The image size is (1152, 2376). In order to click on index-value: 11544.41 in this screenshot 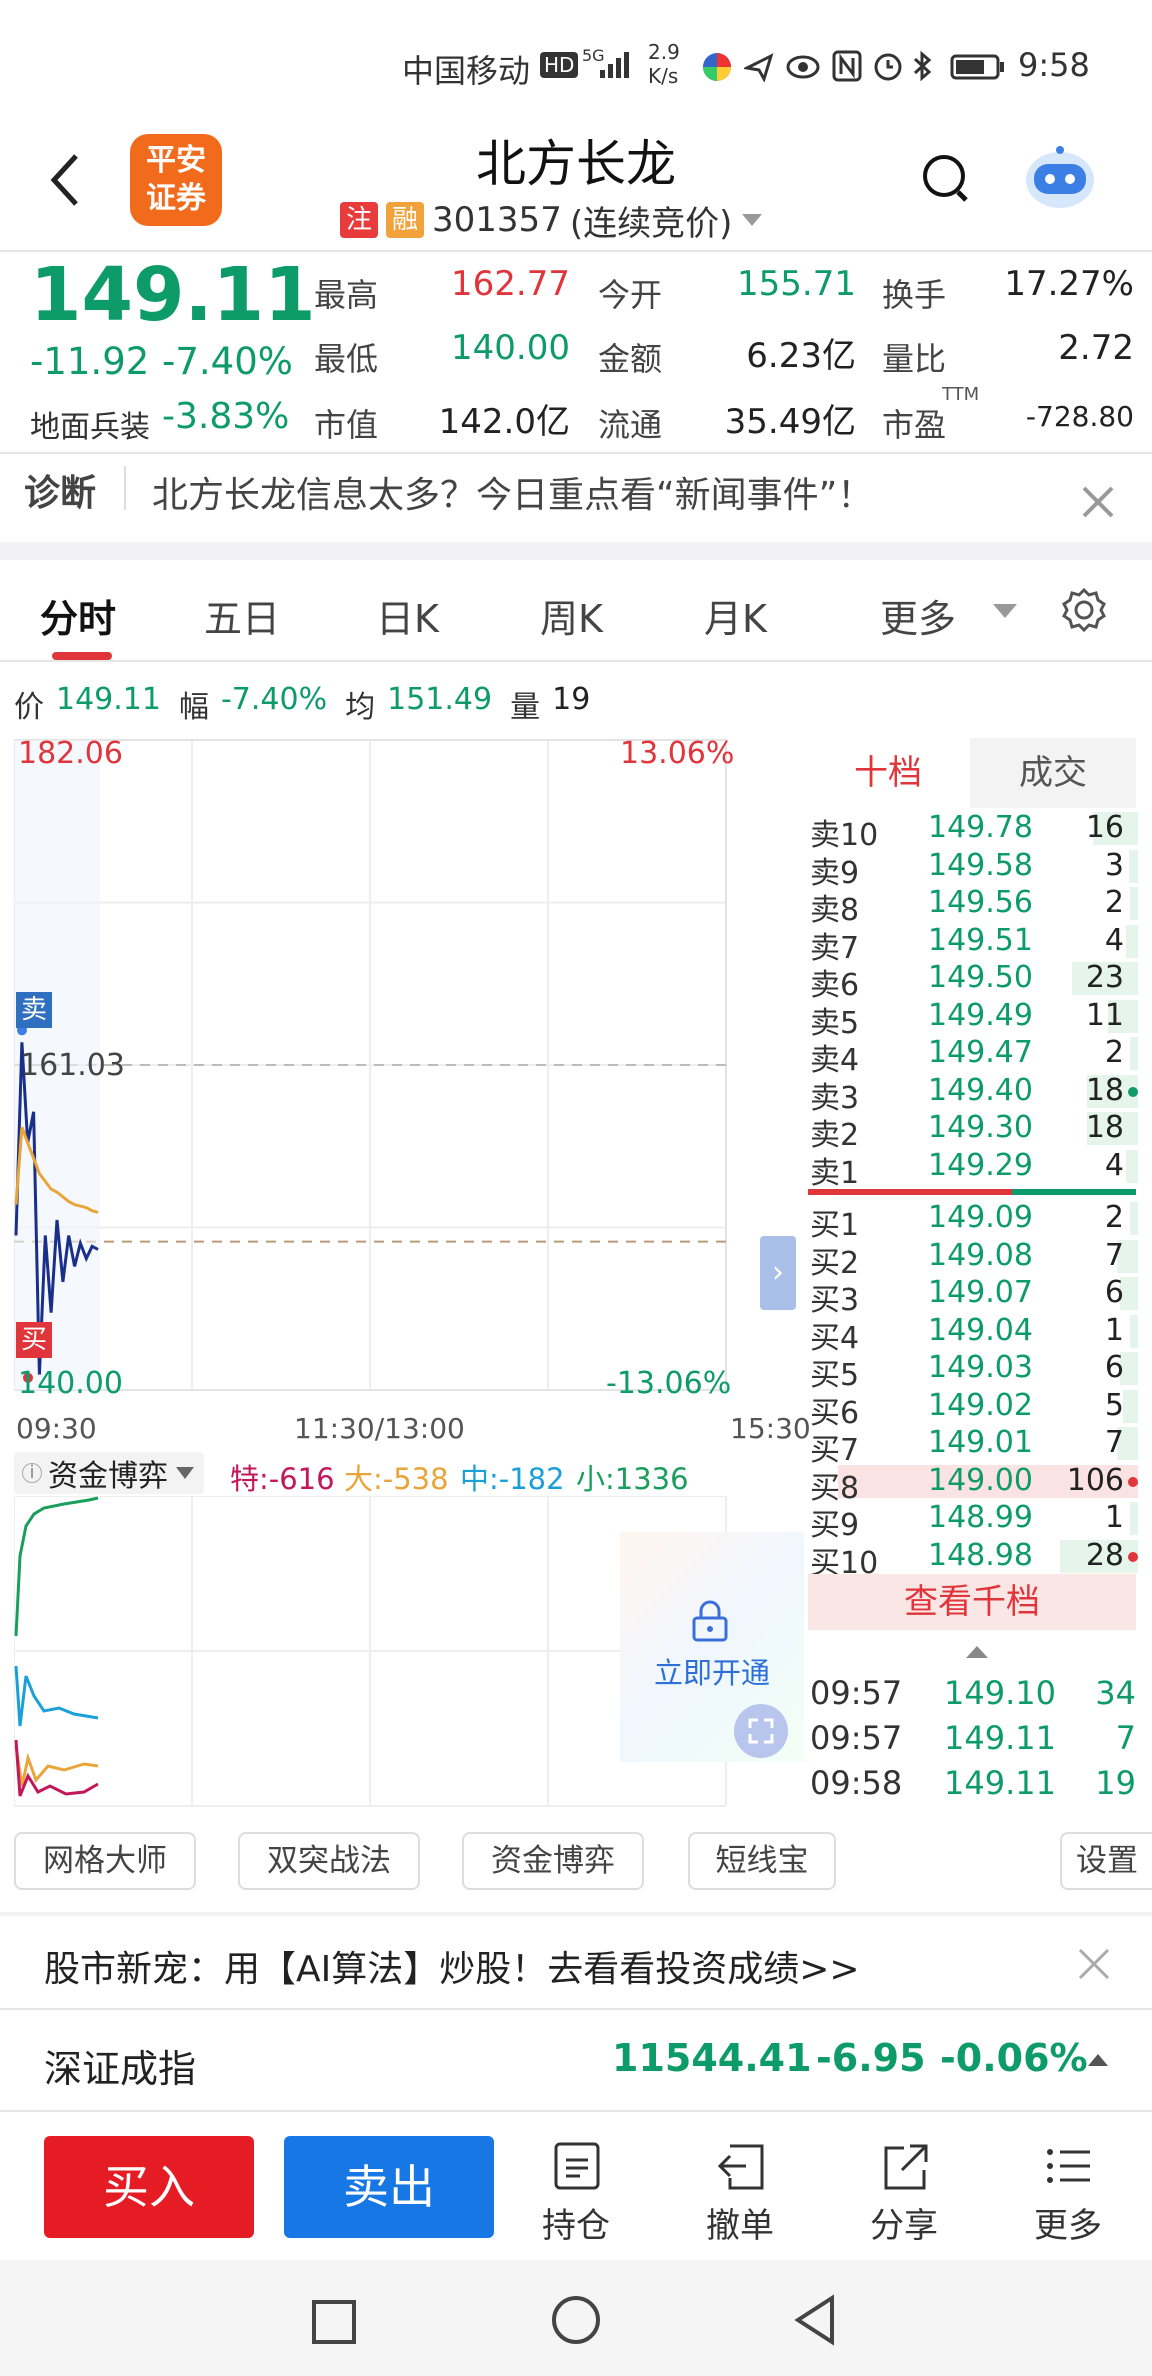, I will do `click(712, 2058)`.